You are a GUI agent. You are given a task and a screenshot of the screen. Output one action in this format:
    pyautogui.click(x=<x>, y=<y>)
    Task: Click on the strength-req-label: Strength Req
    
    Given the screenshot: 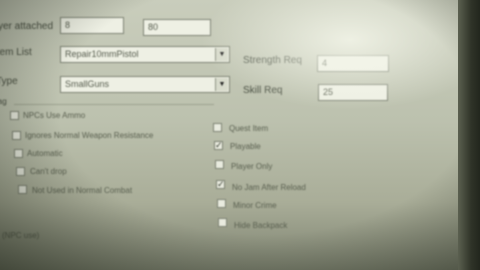 What is the action you would take?
    pyautogui.click(x=272, y=60)
    